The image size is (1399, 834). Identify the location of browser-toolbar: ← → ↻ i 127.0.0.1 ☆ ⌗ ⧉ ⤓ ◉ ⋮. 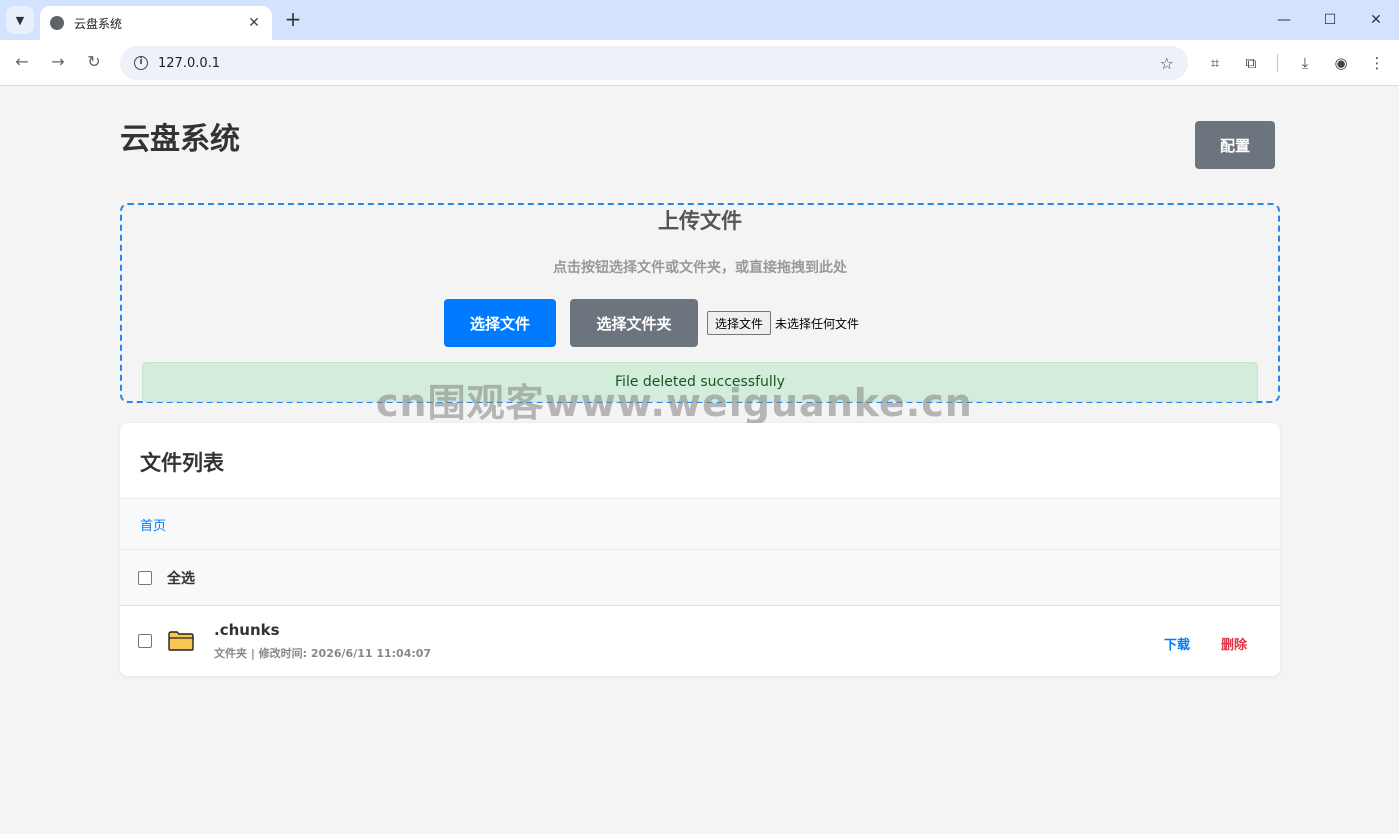
(699, 63).